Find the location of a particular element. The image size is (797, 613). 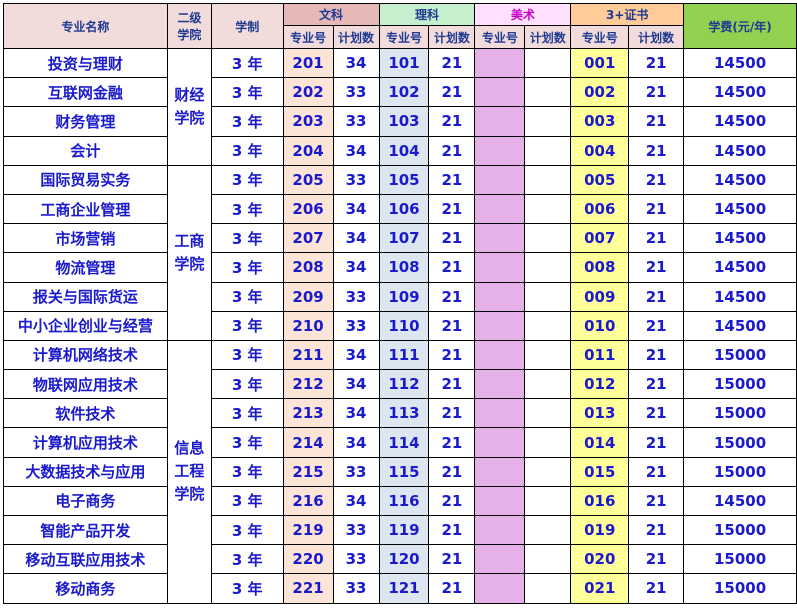

major-name-cell: 中小企业创业与经营 is located at coordinates (85, 325).